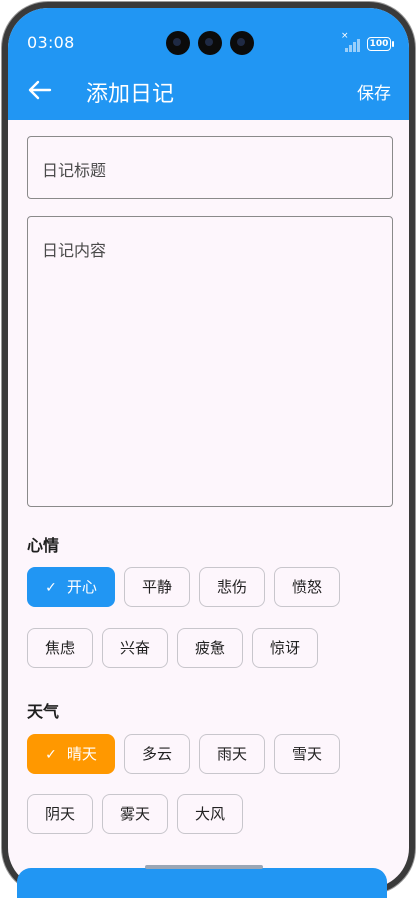 This screenshot has height=898, width=419. What do you see at coordinates (210, 648) in the screenshot?
I see `mood-chip: 疲惫` at bounding box center [210, 648].